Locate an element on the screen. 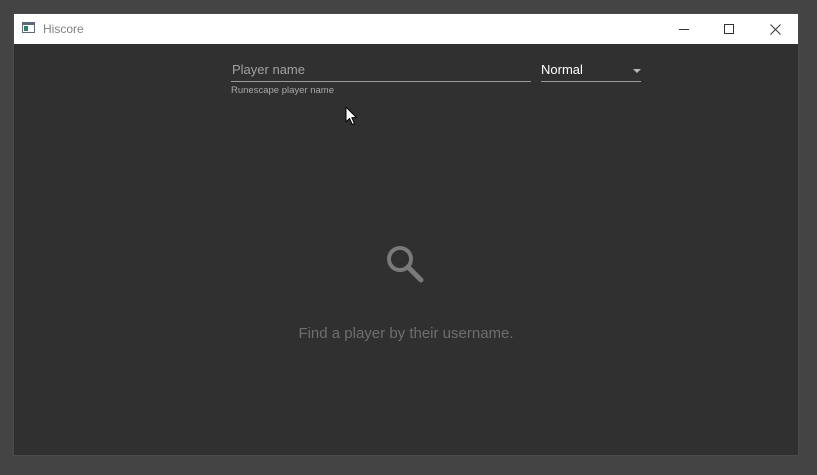 Image resolution: width=817 pixels, height=475 pixels. title-bar: Hiscore is located at coordinates (406, 29).